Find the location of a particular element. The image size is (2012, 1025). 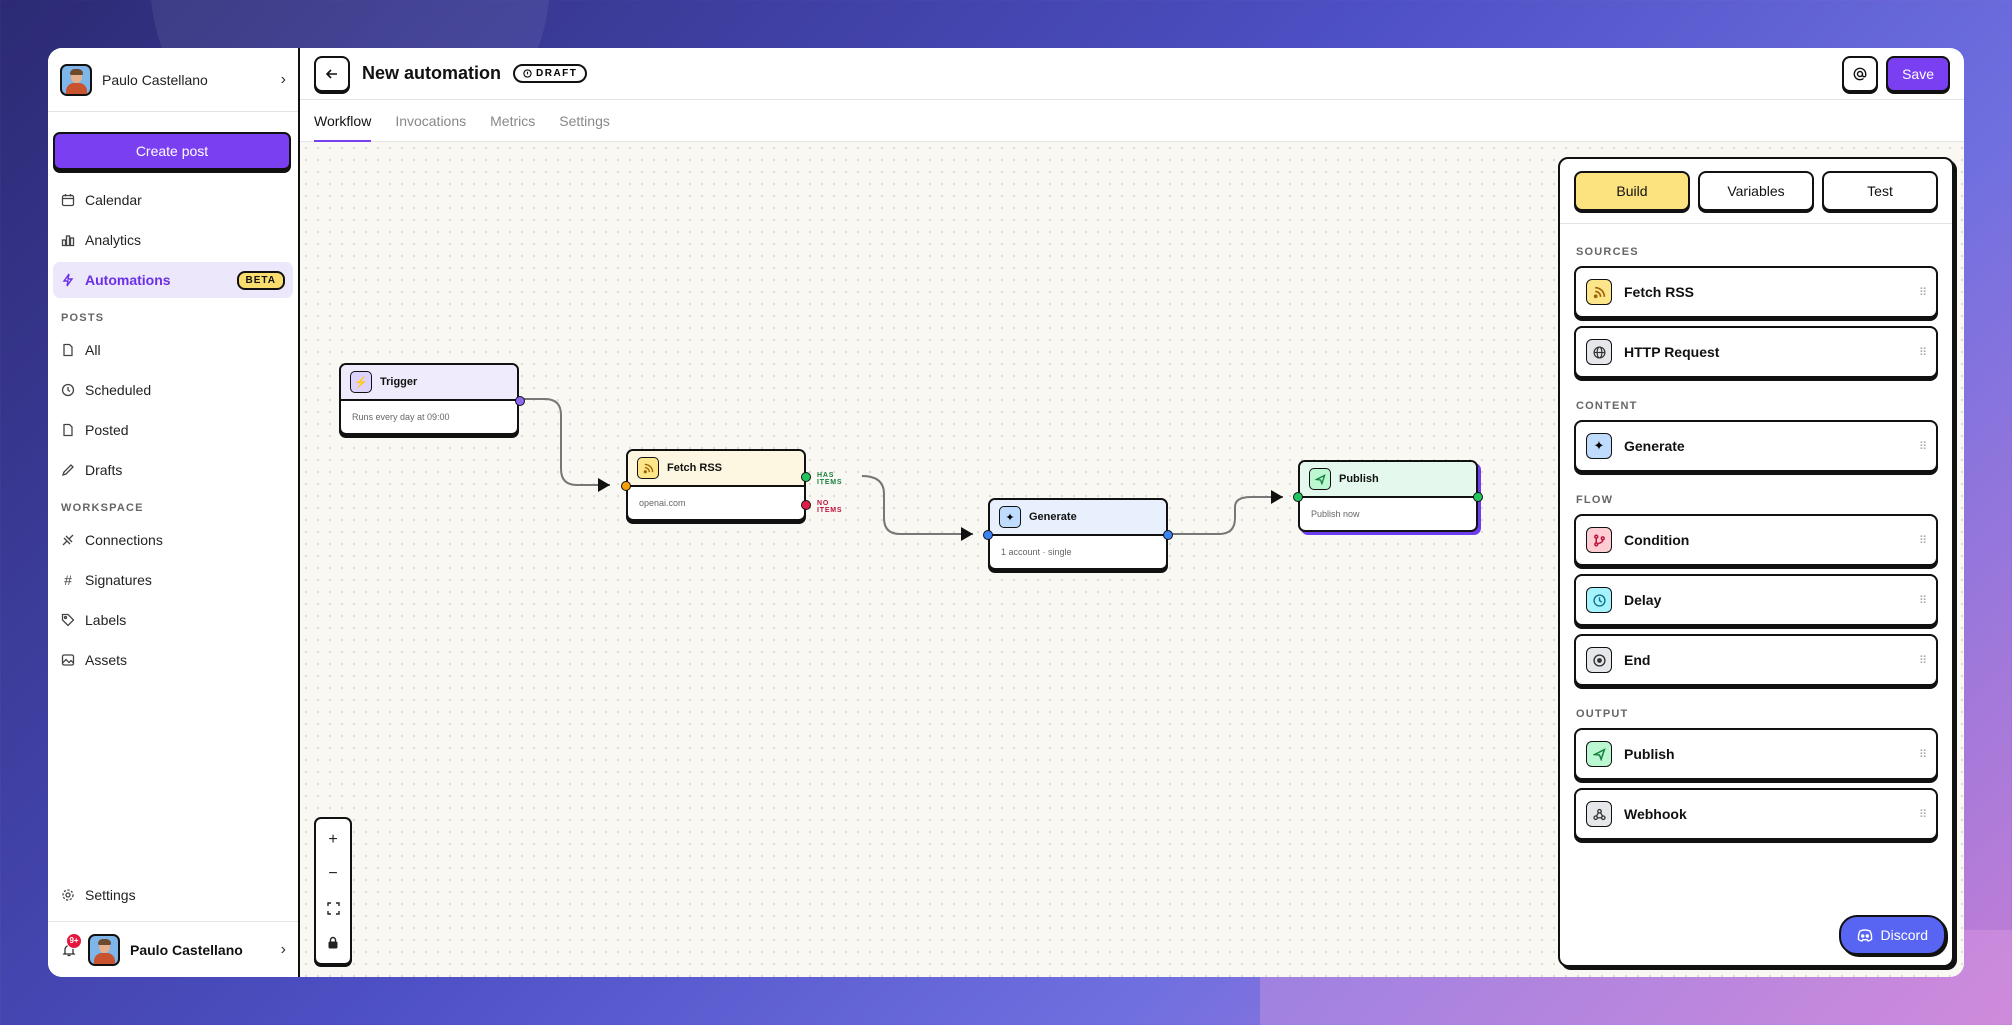

tab-test: Test is located at coordinates (1880, 191).